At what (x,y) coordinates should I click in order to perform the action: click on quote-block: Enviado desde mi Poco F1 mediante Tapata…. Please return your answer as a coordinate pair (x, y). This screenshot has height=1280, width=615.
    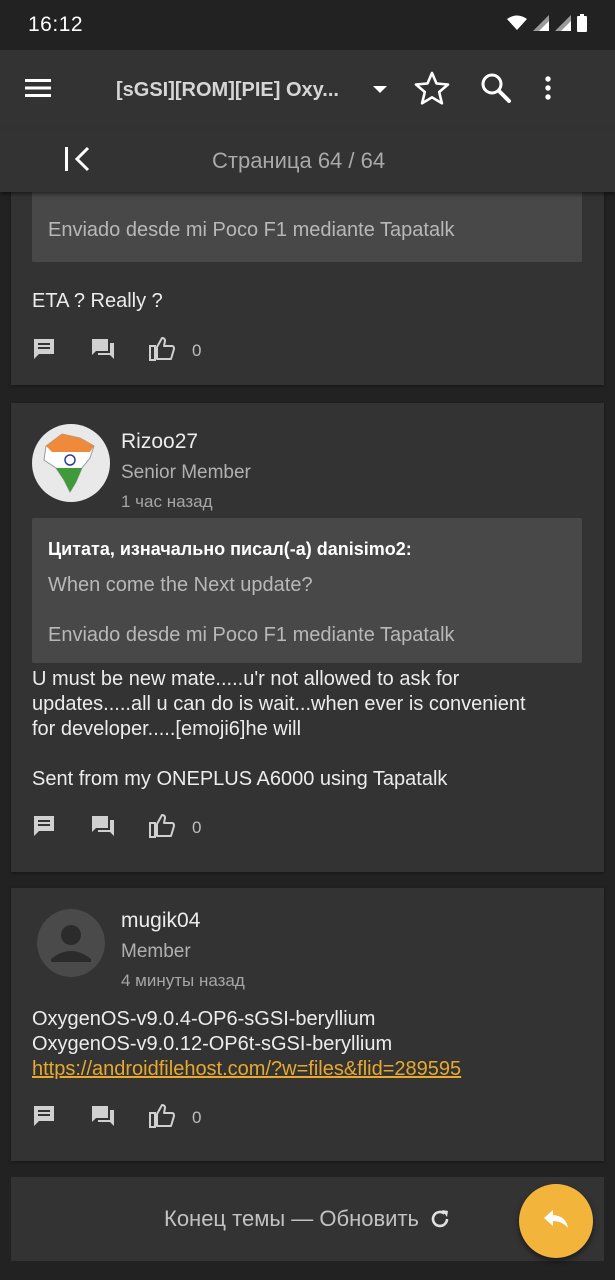
    Looking at the image, I should click on (307, 227).